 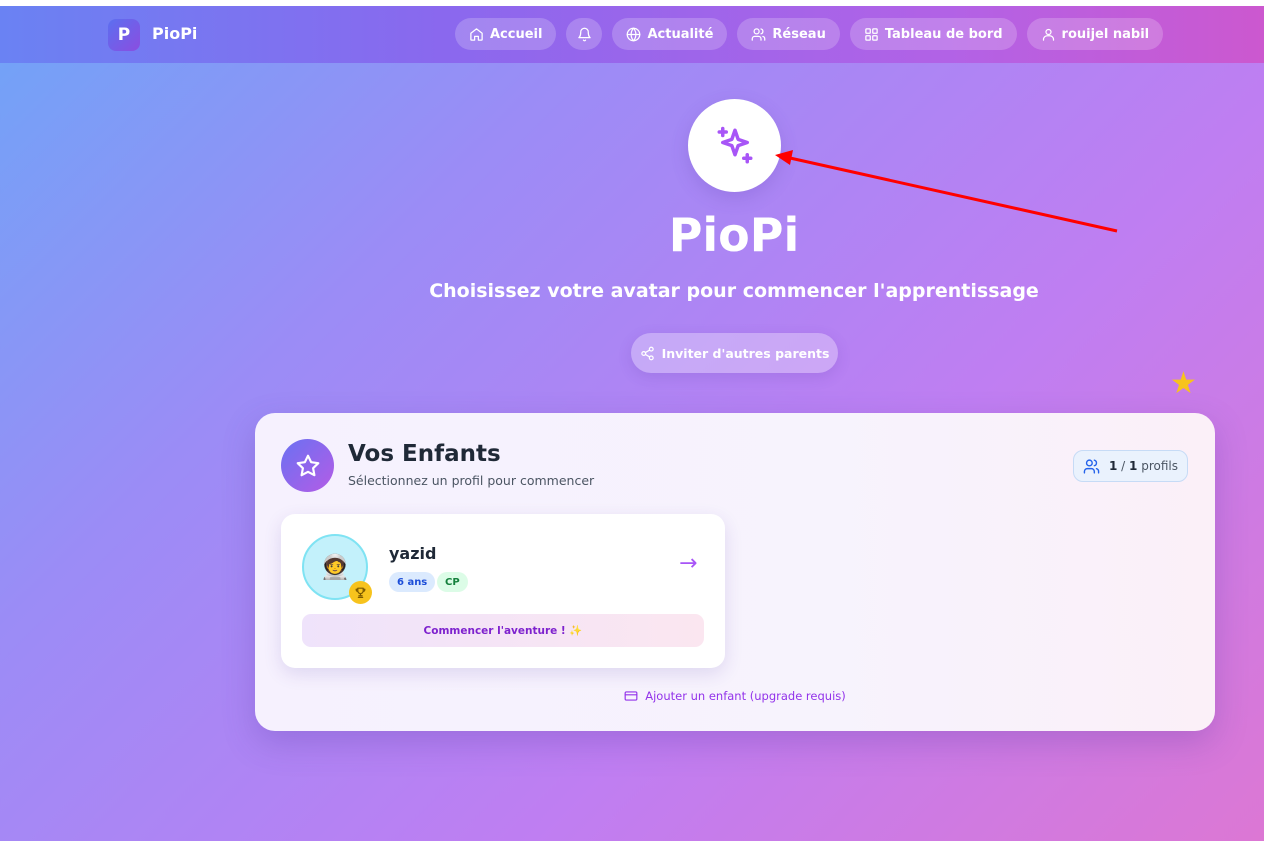 What do you see at coordinates (412, 582) in the screenshot?
I see `child-age-tag: 6 ans` at bounding box center [412, 582].